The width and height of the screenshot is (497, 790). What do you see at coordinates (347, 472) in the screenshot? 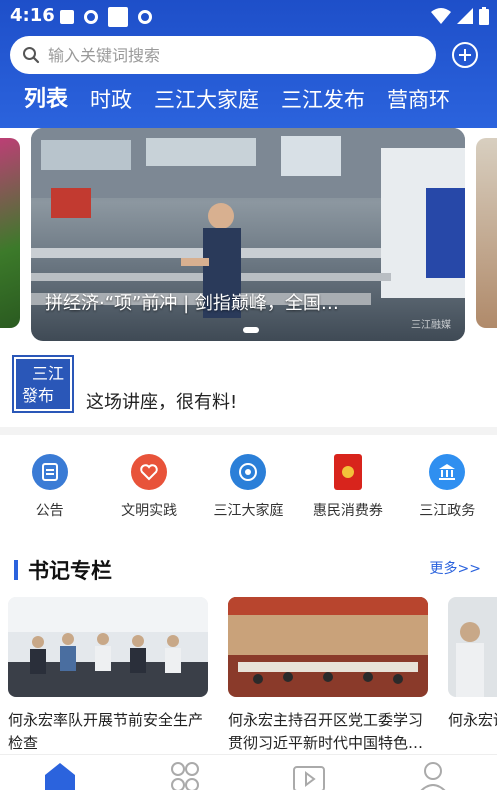
I see `red-envelope-icon` at bounding box center [347, 472].